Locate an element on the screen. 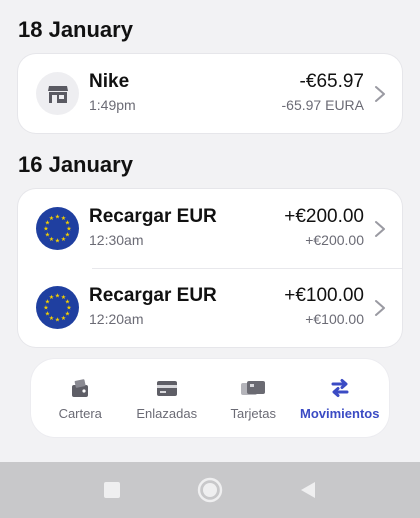  home-circle-icon is located at coordinates (210, 490).